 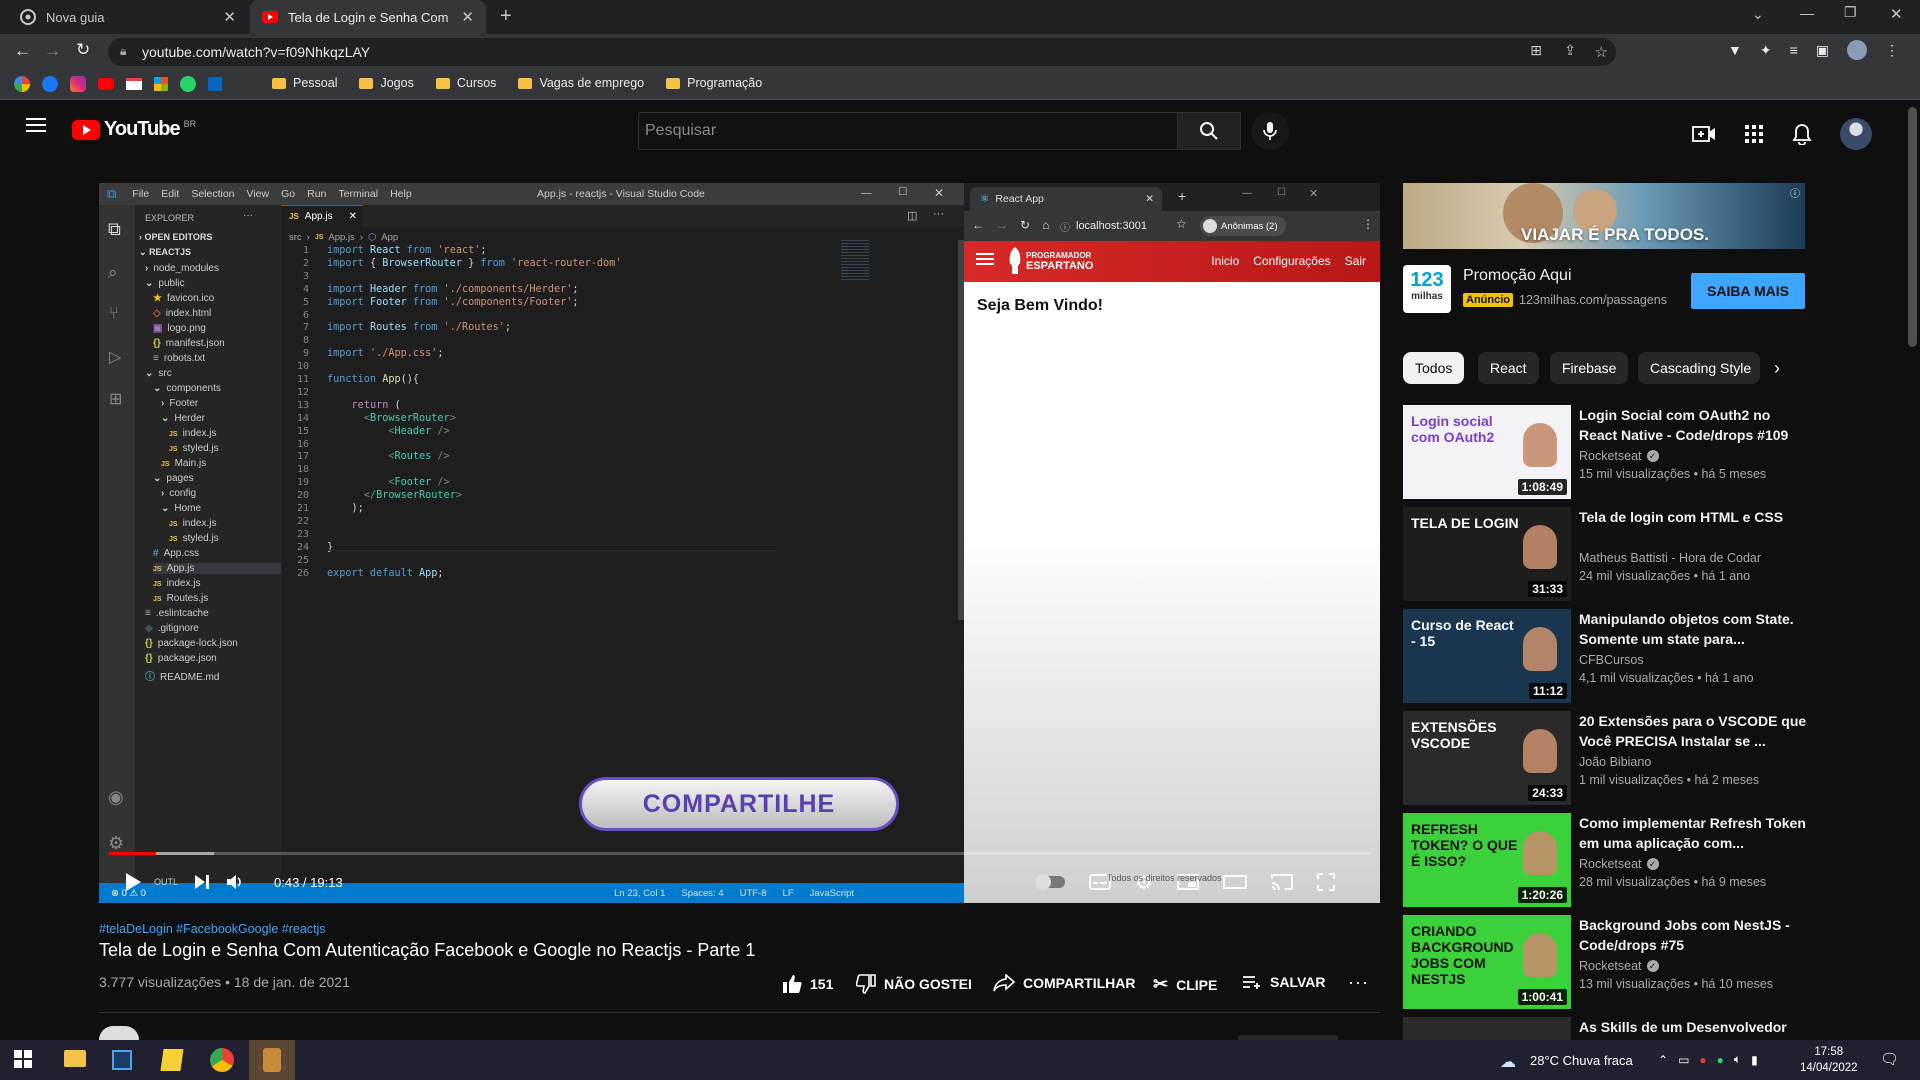 I want to click on file-tree-item: ◆ .gitignore, so click(x=172, y=628).